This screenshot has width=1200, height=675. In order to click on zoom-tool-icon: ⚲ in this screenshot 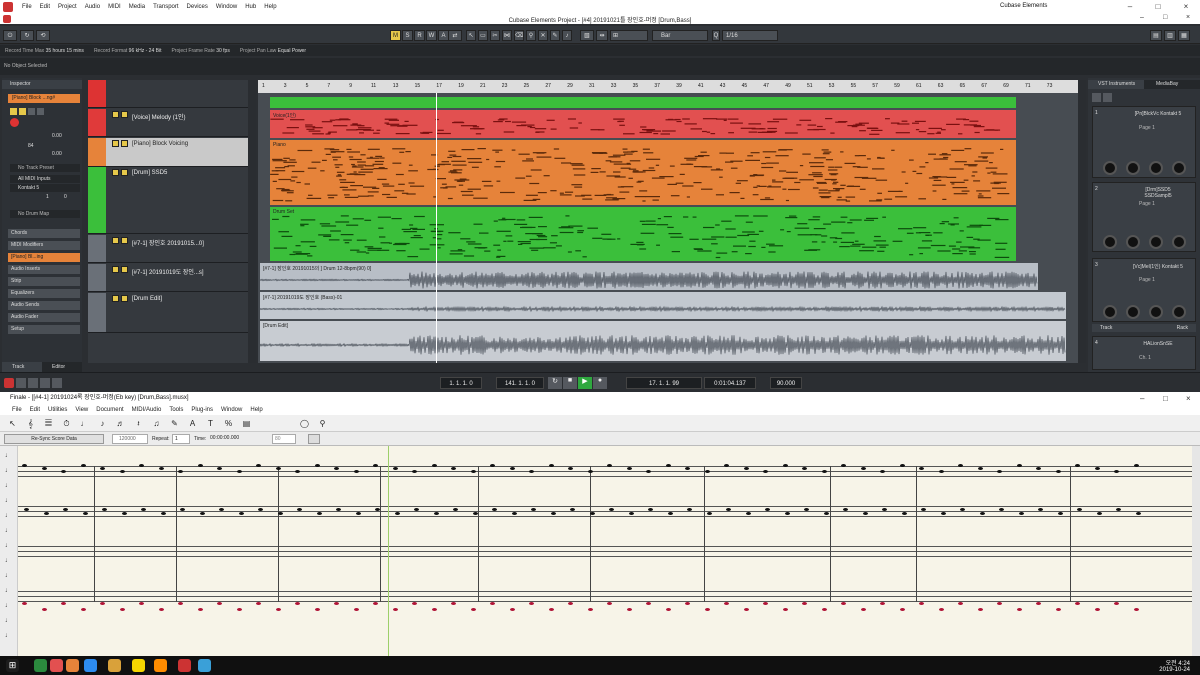, I will do `click(531, 35)`.